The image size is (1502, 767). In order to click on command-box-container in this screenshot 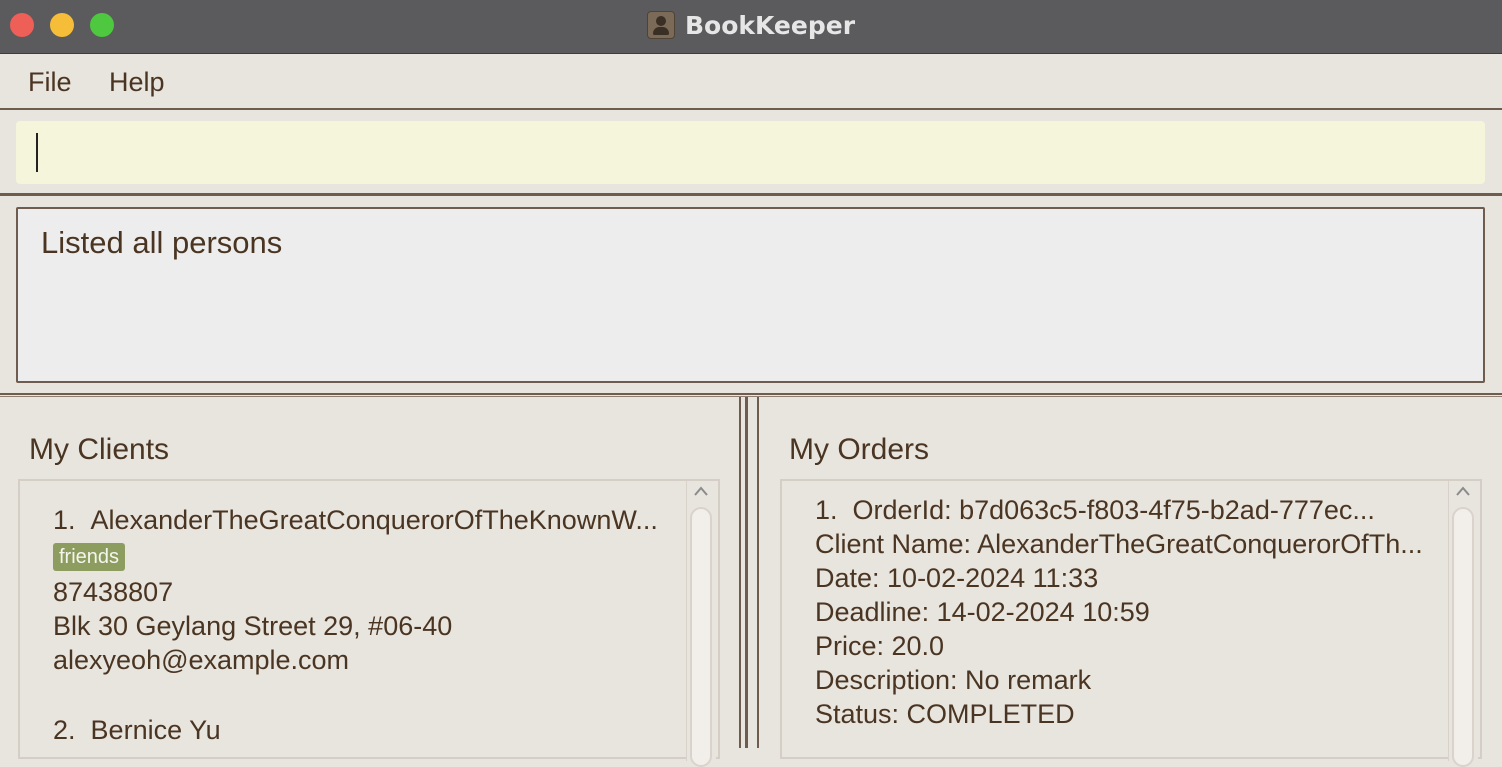, I will do `click(751, 153)`.